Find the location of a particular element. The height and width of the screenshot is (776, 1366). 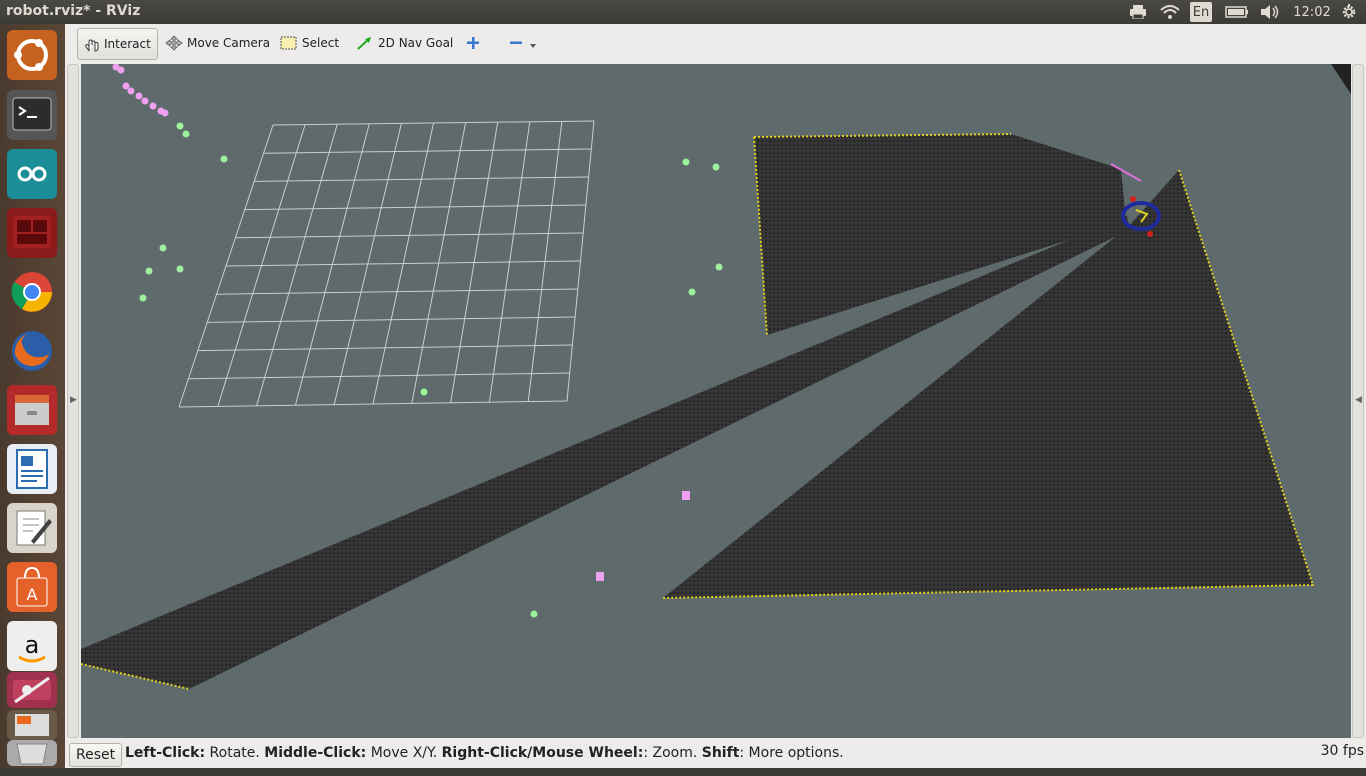

file-manager-icon is located at coordinates (32, 410).